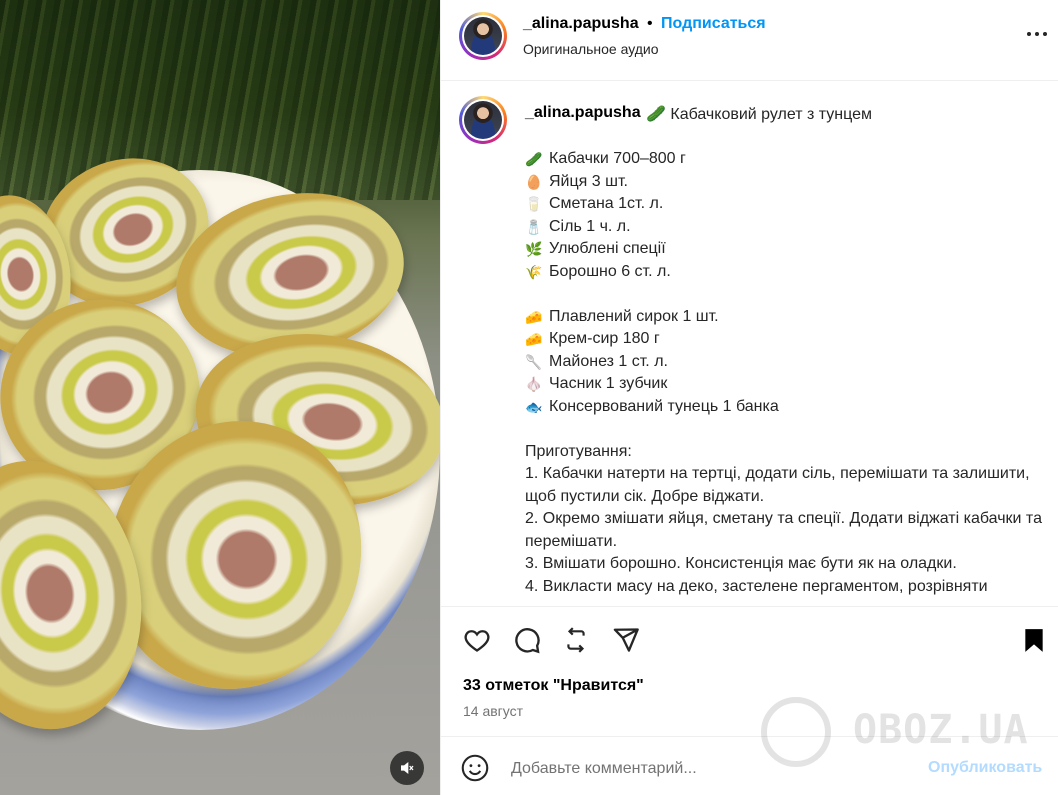  I want to click on avatar, so click(483, 36).